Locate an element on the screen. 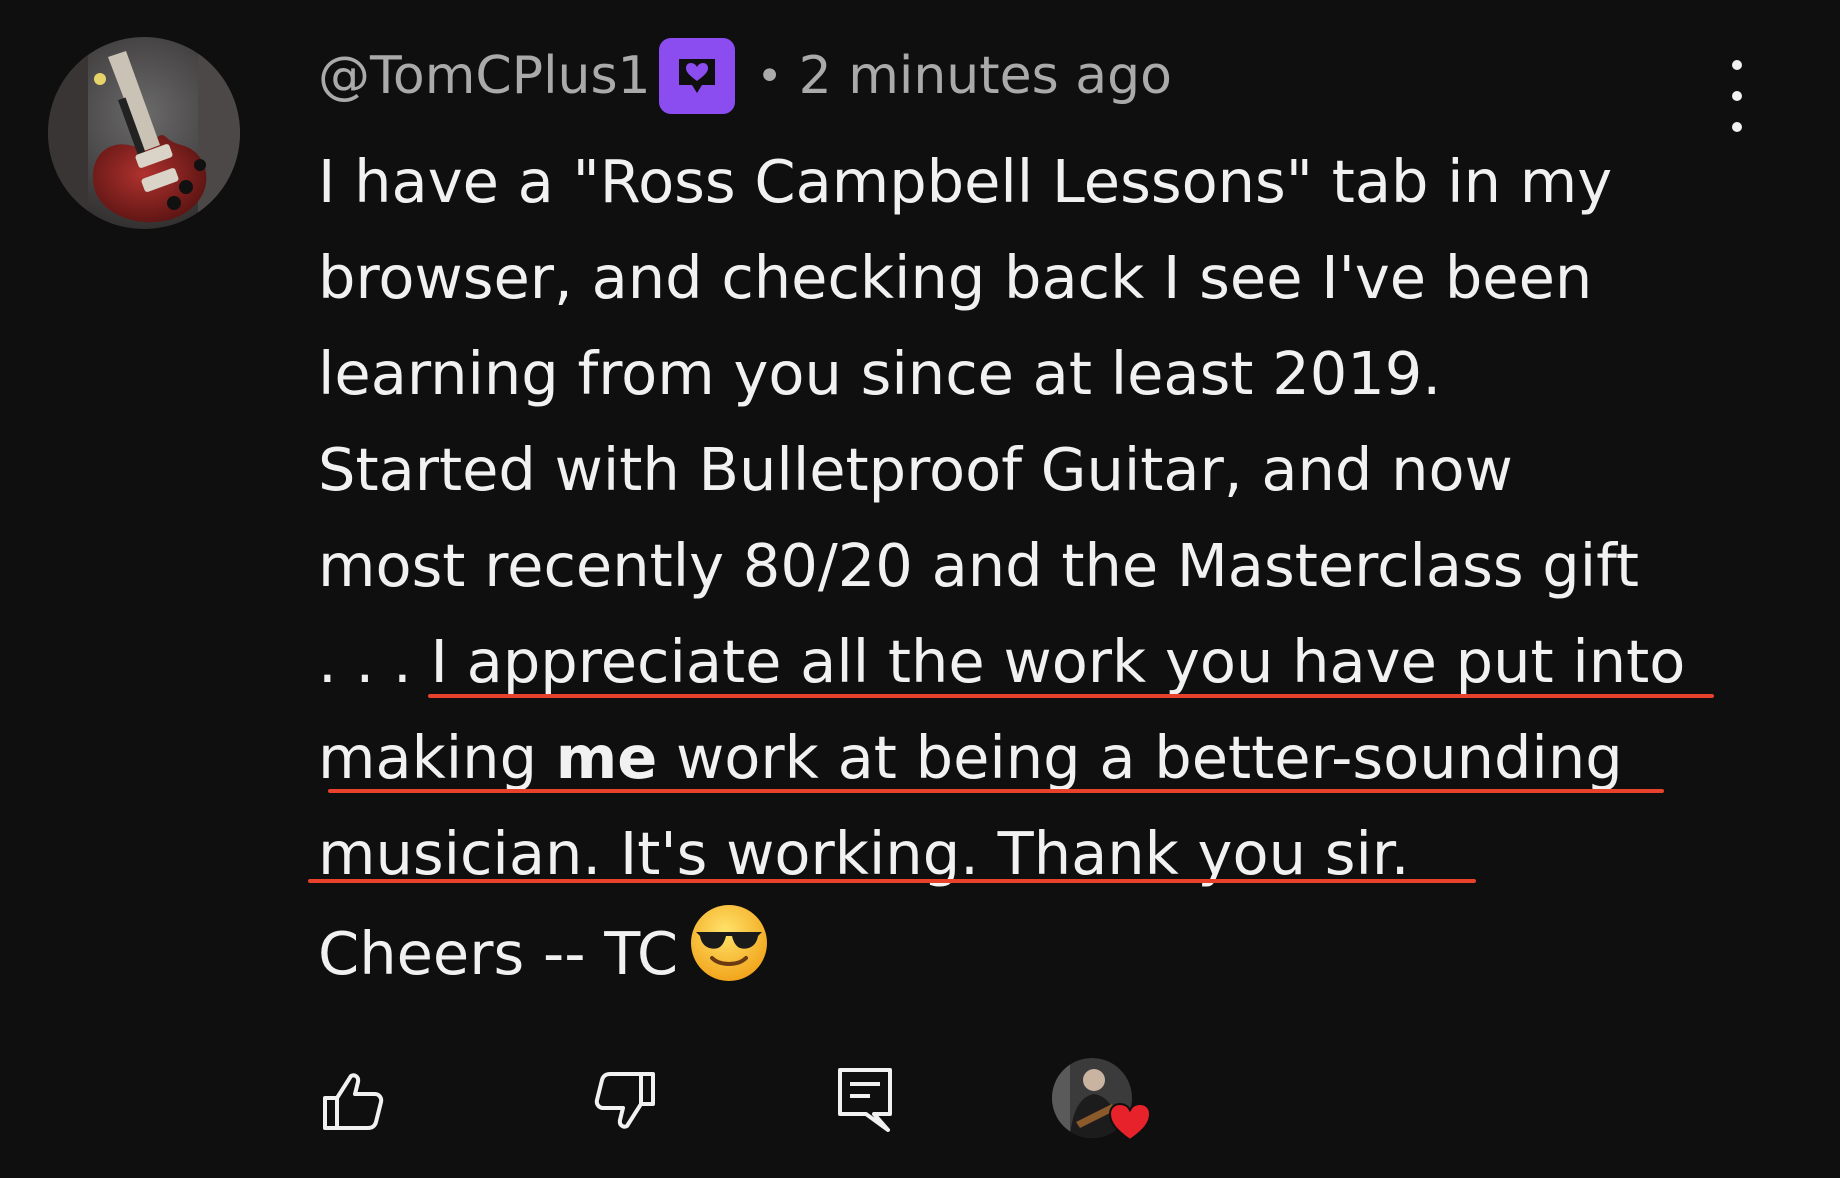  more-options-icon is located at coordinates (1737, 96).